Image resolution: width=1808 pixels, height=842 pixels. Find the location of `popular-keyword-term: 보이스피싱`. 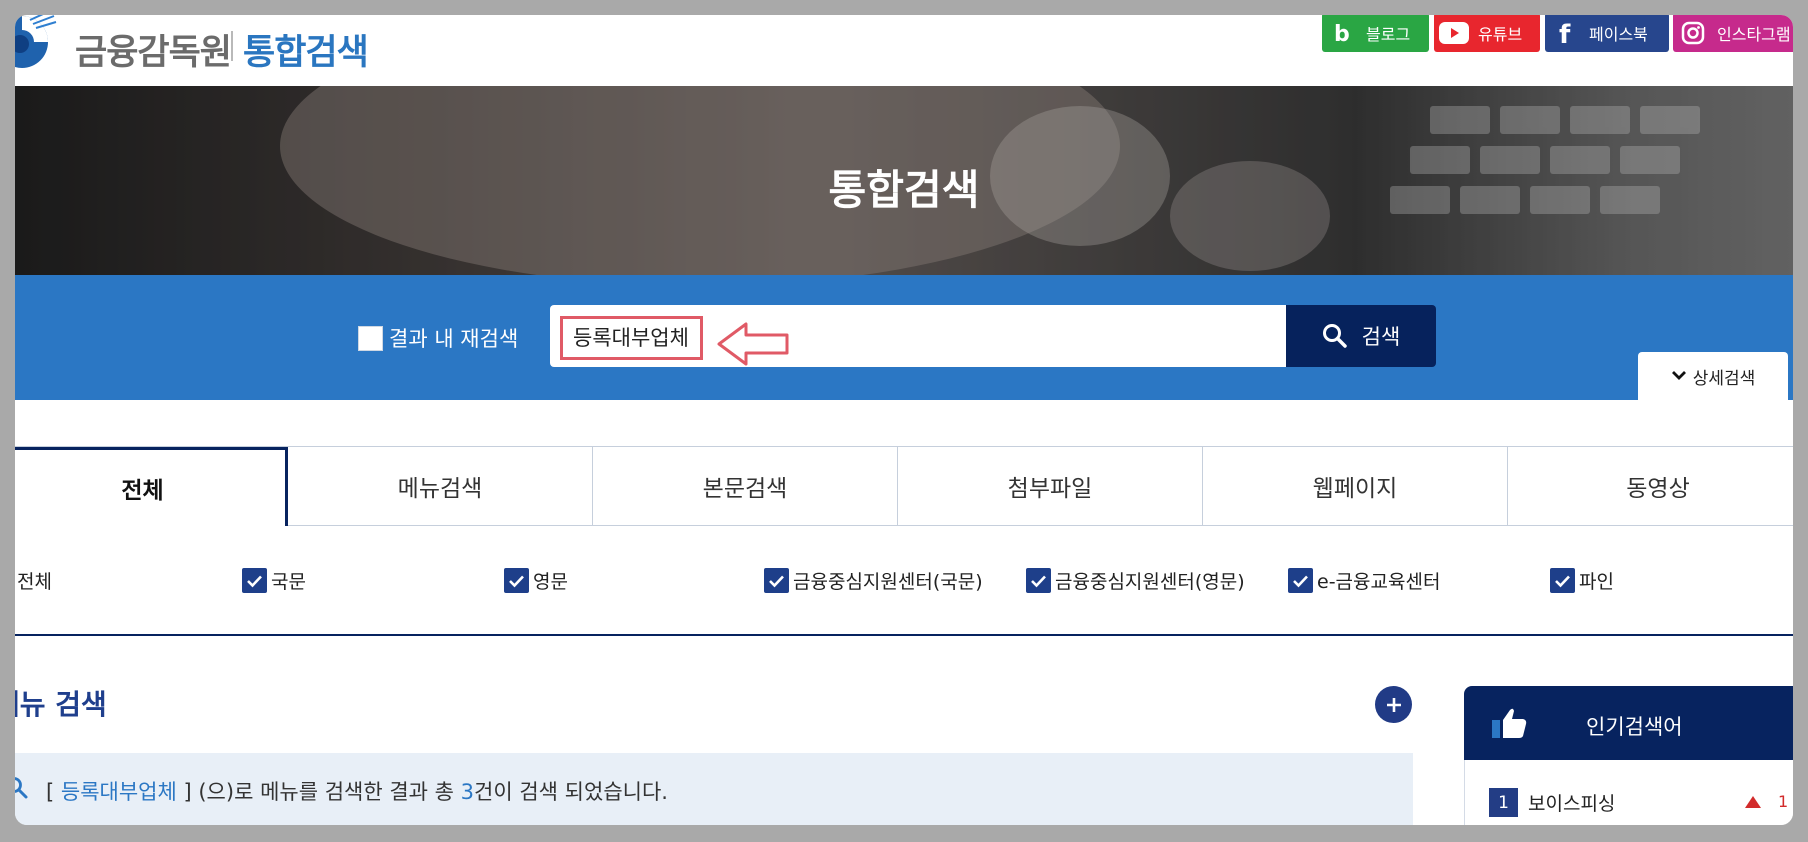

popular-keyword-term: 보이스피싱 is located at coordinates (1572, 804).